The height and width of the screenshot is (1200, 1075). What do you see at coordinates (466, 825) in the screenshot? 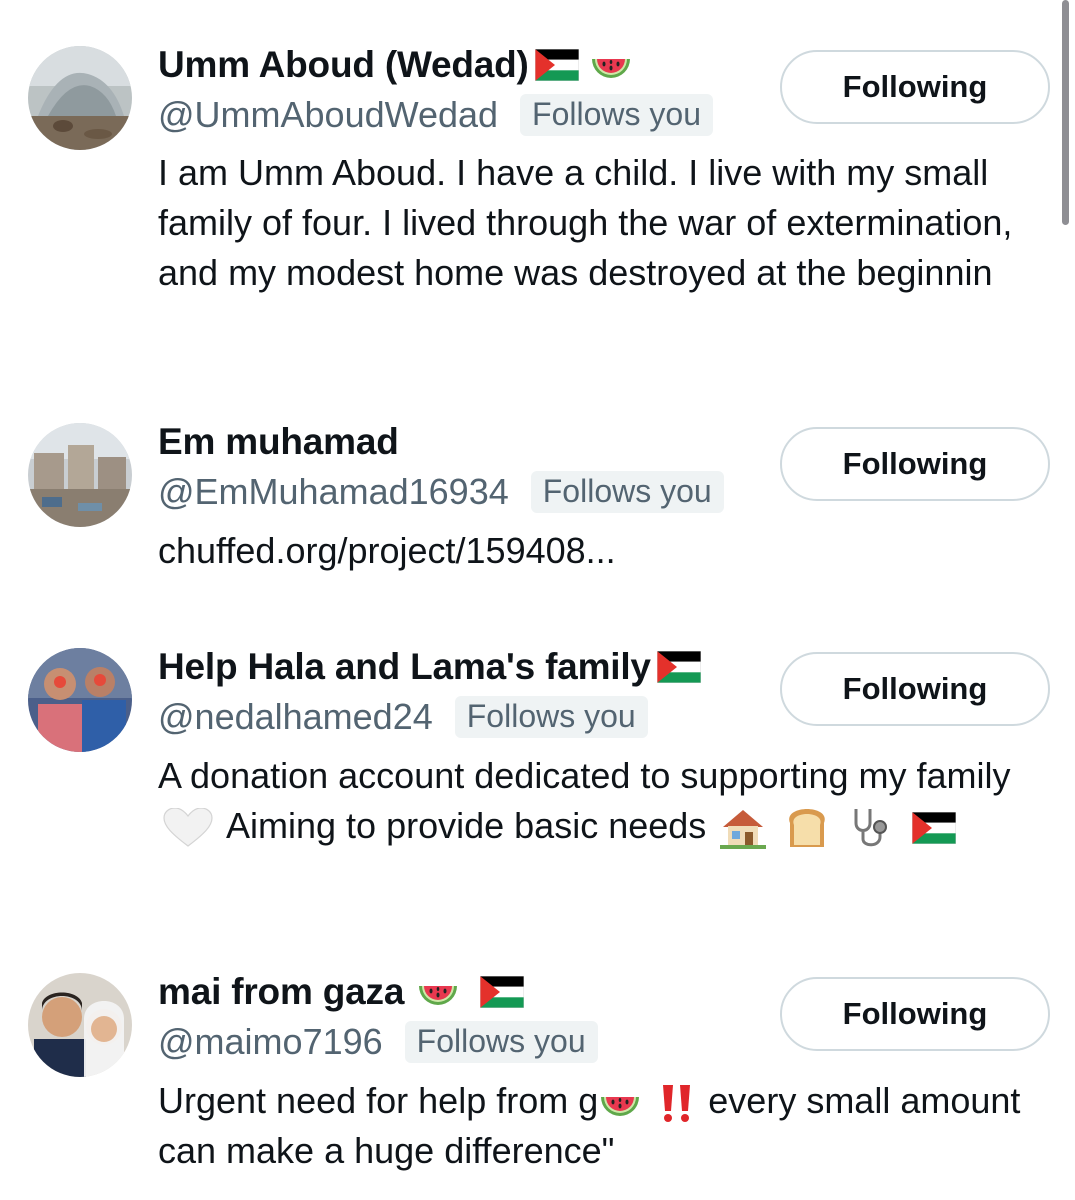
I see `bio-text: Aiming to provide basic needs` at bounding box center [466, 825].